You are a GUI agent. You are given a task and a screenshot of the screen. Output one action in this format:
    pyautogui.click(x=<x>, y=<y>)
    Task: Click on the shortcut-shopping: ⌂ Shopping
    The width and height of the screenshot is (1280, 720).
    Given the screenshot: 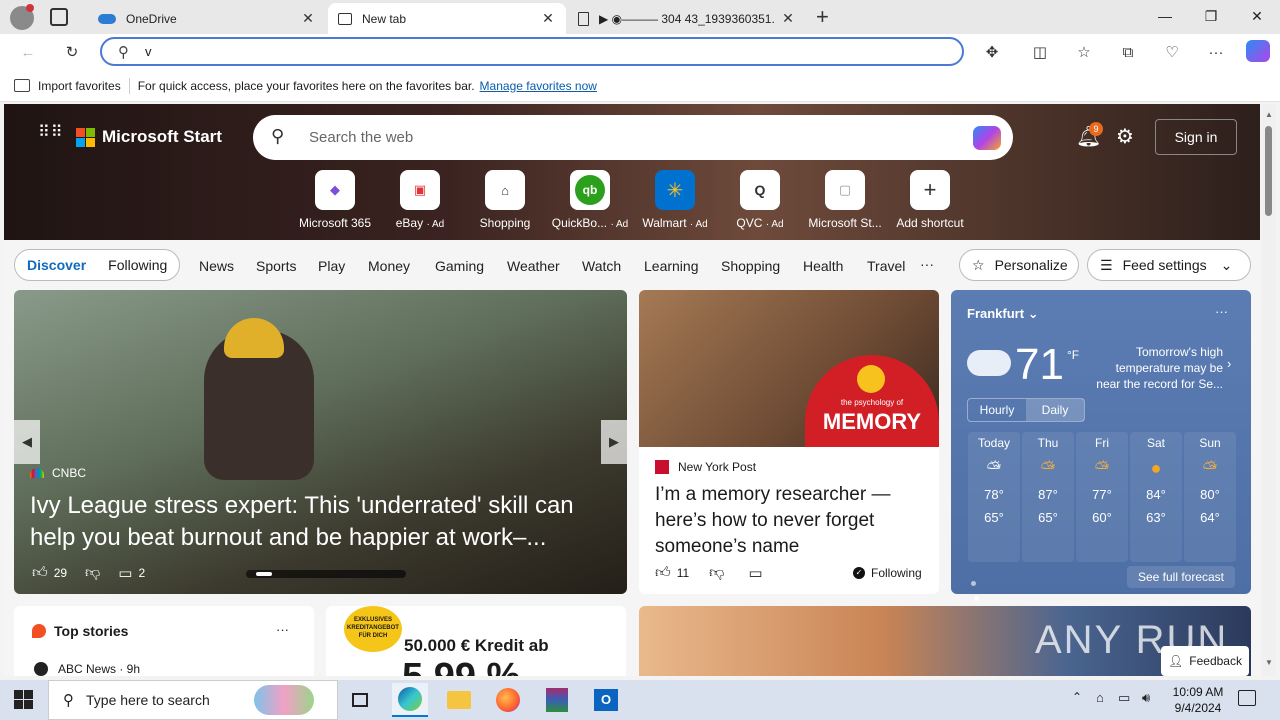 What is the action you would take?
    pyautogui.click(x=505, y=200)
    